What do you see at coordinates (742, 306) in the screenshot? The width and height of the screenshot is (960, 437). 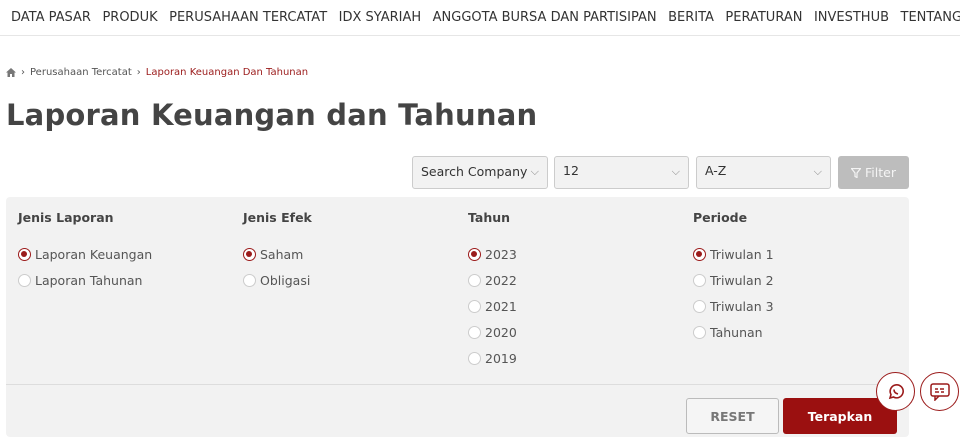 I see `radio-label: Triwulan 3` at bounding box center [742, 306].